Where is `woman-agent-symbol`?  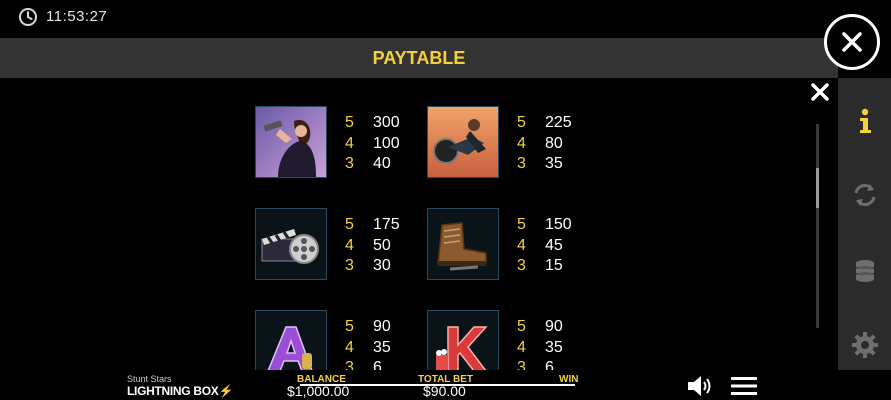
woman-agent-symbol is located at coordinates (291, 142).